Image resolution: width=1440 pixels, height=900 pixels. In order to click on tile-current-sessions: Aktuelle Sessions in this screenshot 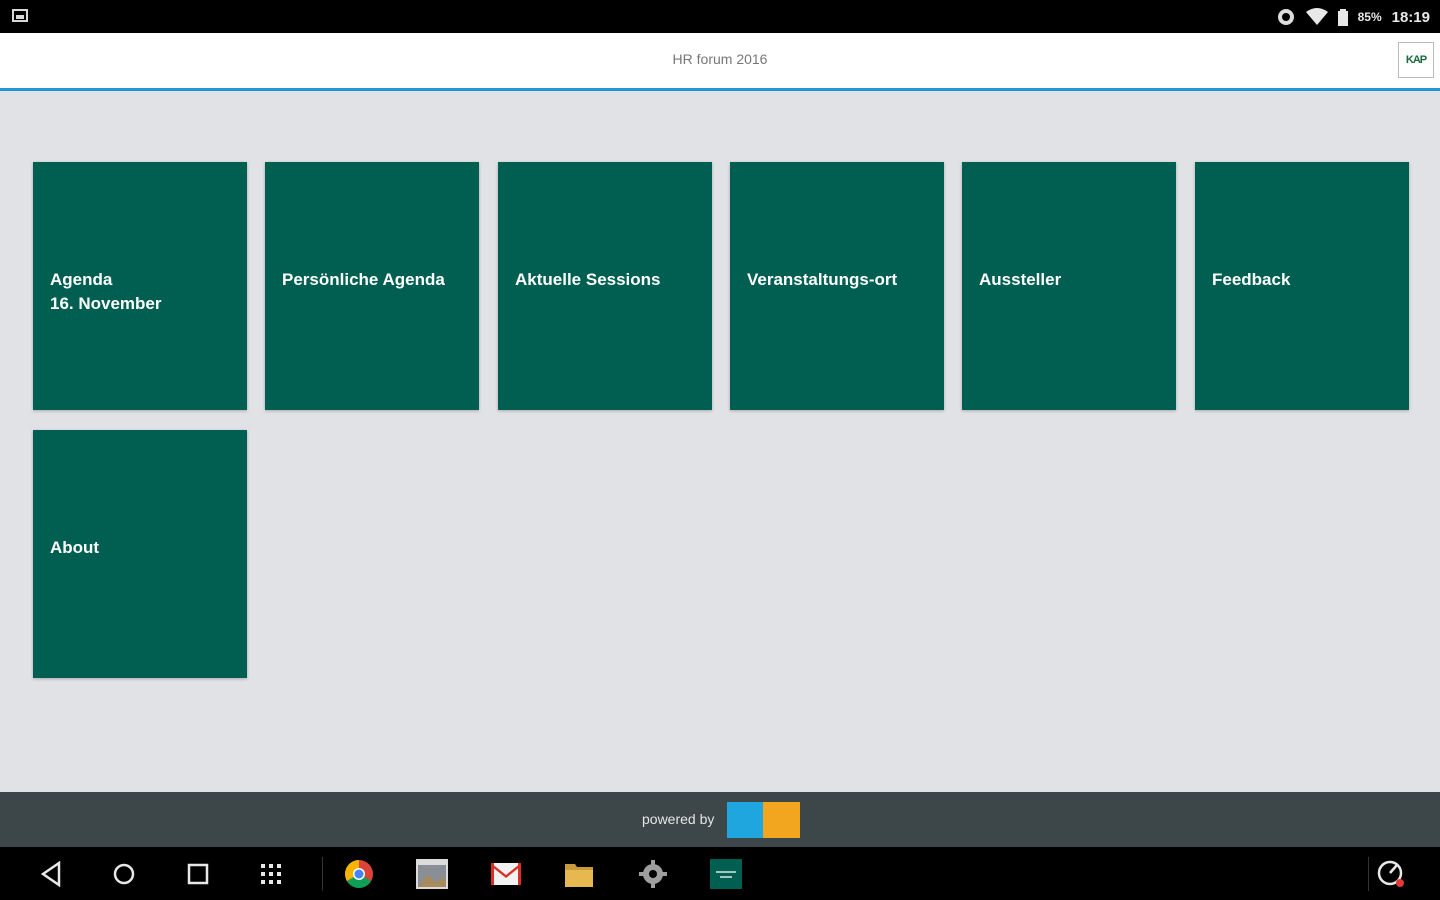, I will do `click(605, 286)`.